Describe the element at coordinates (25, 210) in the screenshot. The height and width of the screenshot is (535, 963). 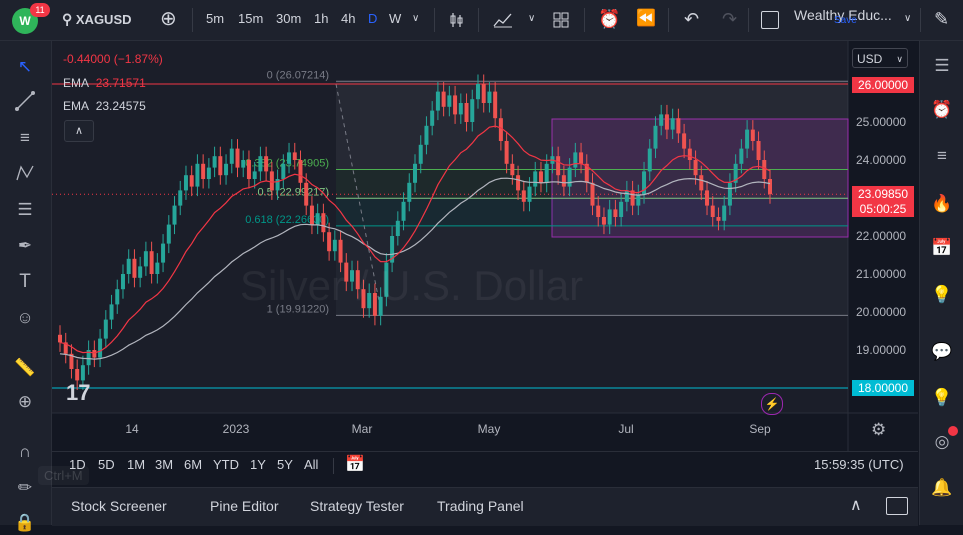
I see `measure-icon: ☰` at that location.